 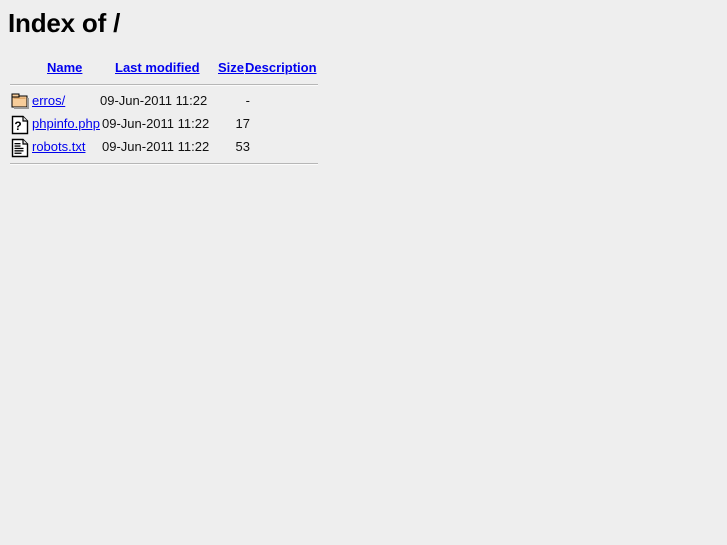 I want to click on file-link: robots.txt, so click(x=58, y=146).